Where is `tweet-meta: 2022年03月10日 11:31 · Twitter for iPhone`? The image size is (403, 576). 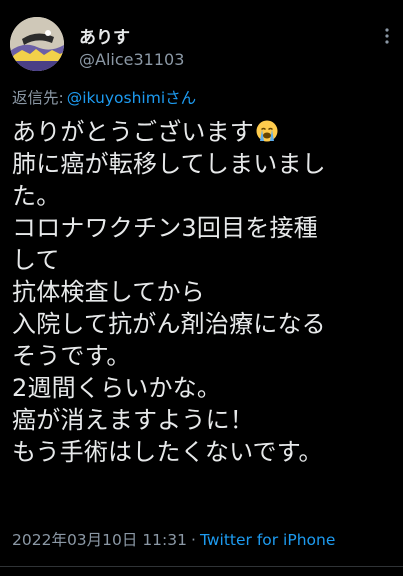
tweet-meta: 2022年03月10日 11:31 · Twitter for iPhone is located at coordinates (173, 539).